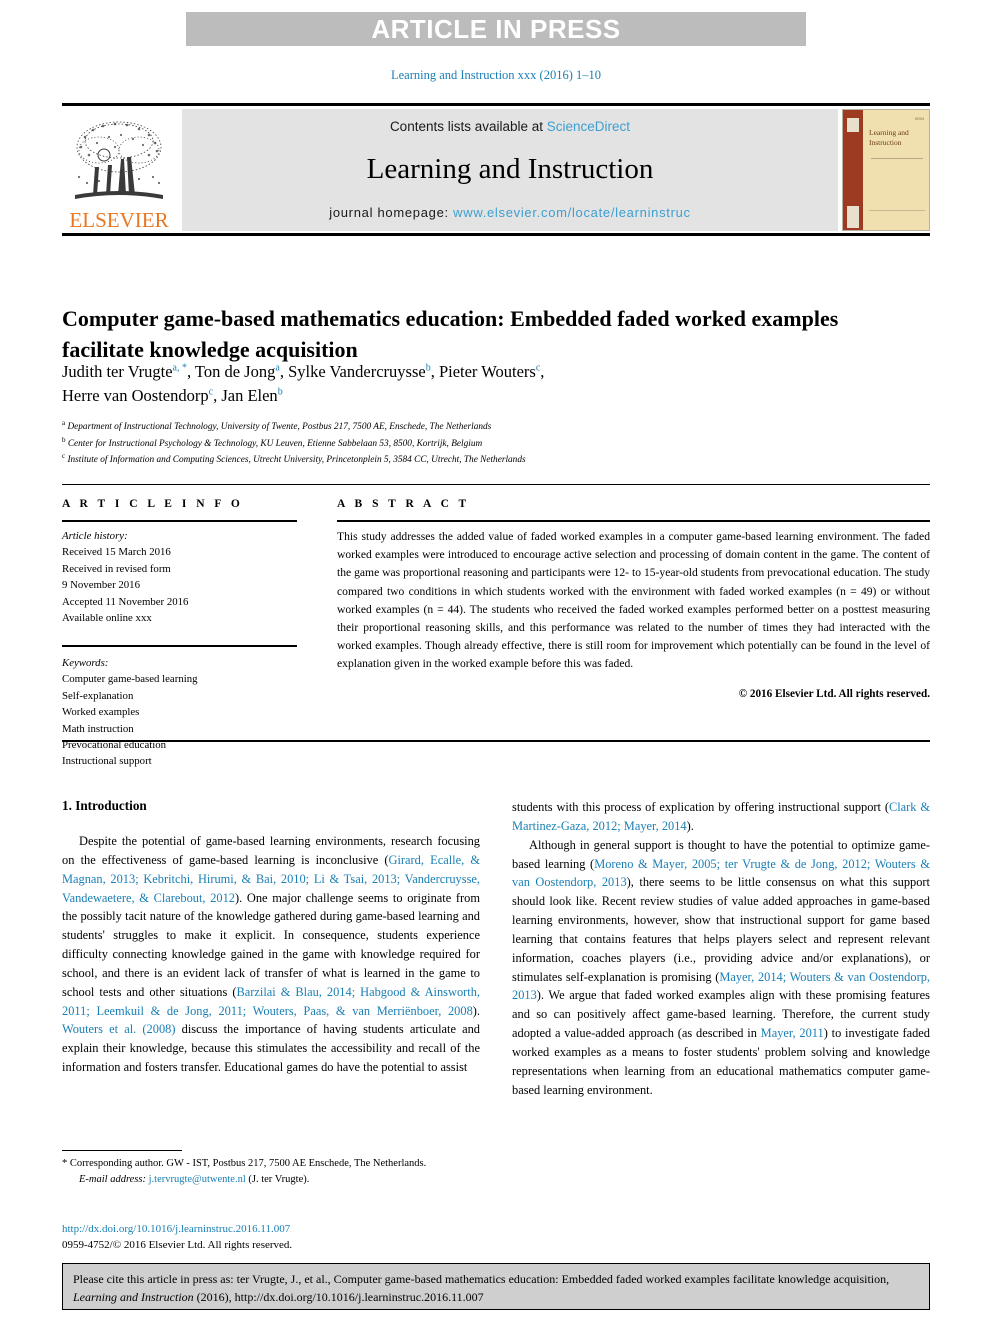  I want to click on journal-cover-thumbnail: ISSN Learning and Instruction, so click(886, 170).